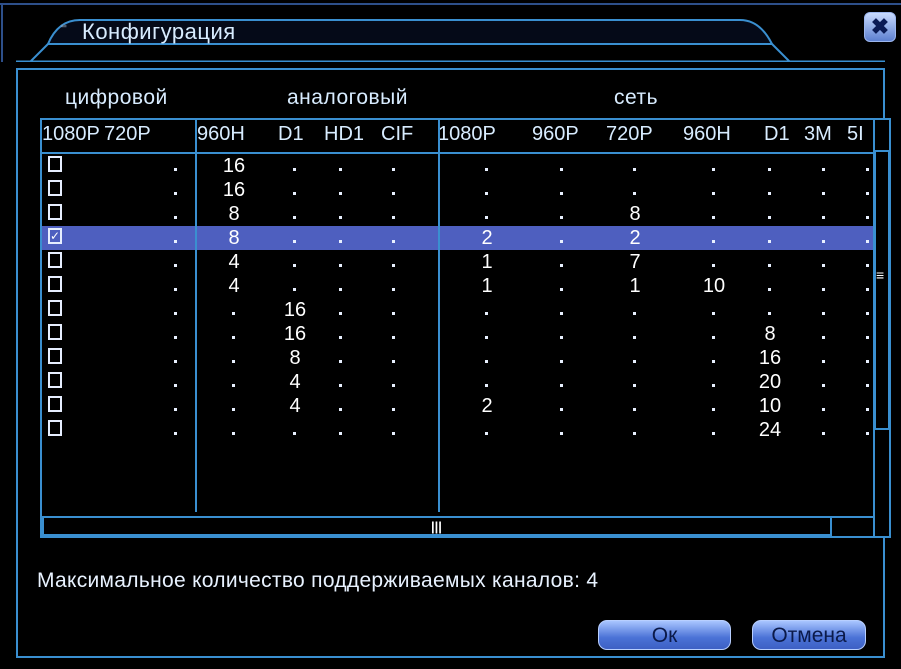 This screenshot has height=669, width=901. I want to click on cancel-button: Отмена, so click(809, 635).